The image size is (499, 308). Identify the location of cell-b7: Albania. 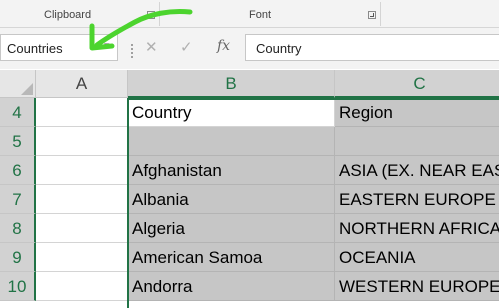
(231, 199).